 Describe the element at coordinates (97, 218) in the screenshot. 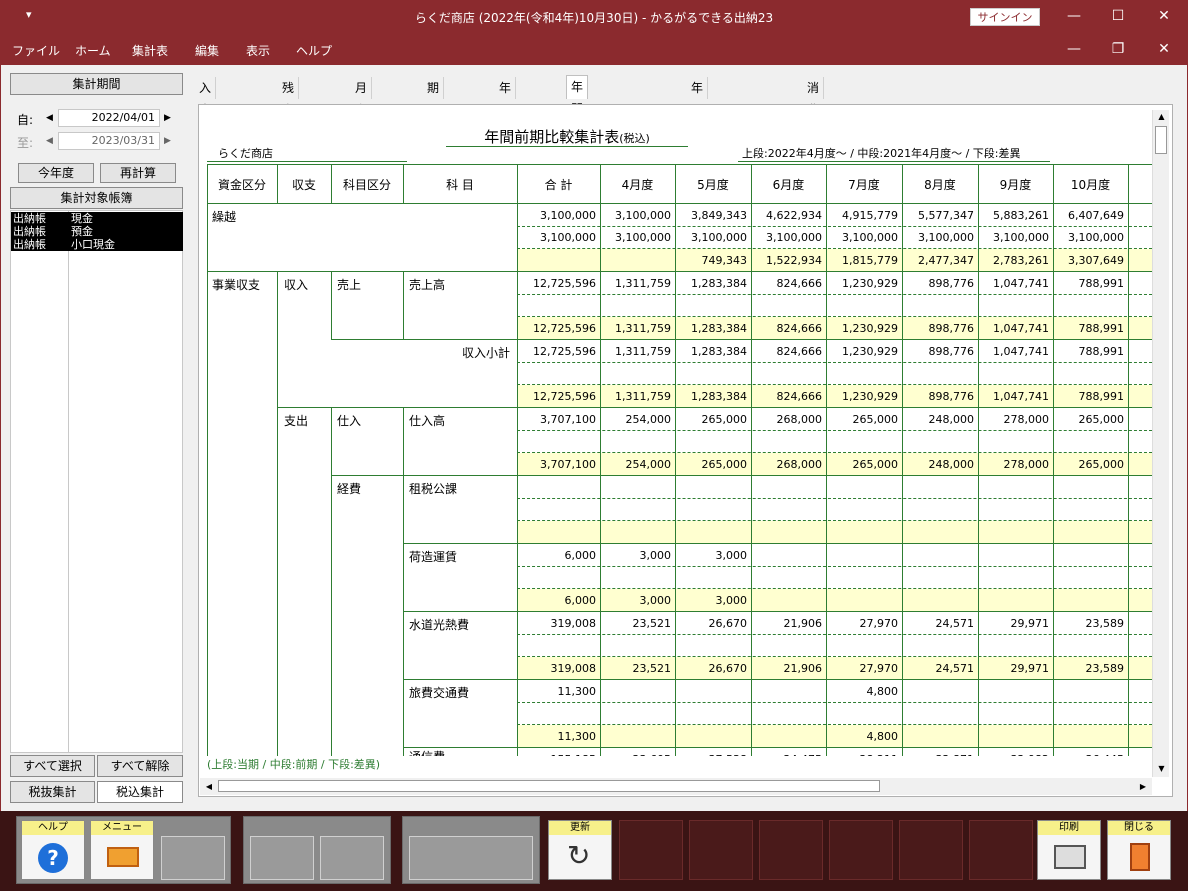

I see `list-item: 出納帳 現金` at that location.